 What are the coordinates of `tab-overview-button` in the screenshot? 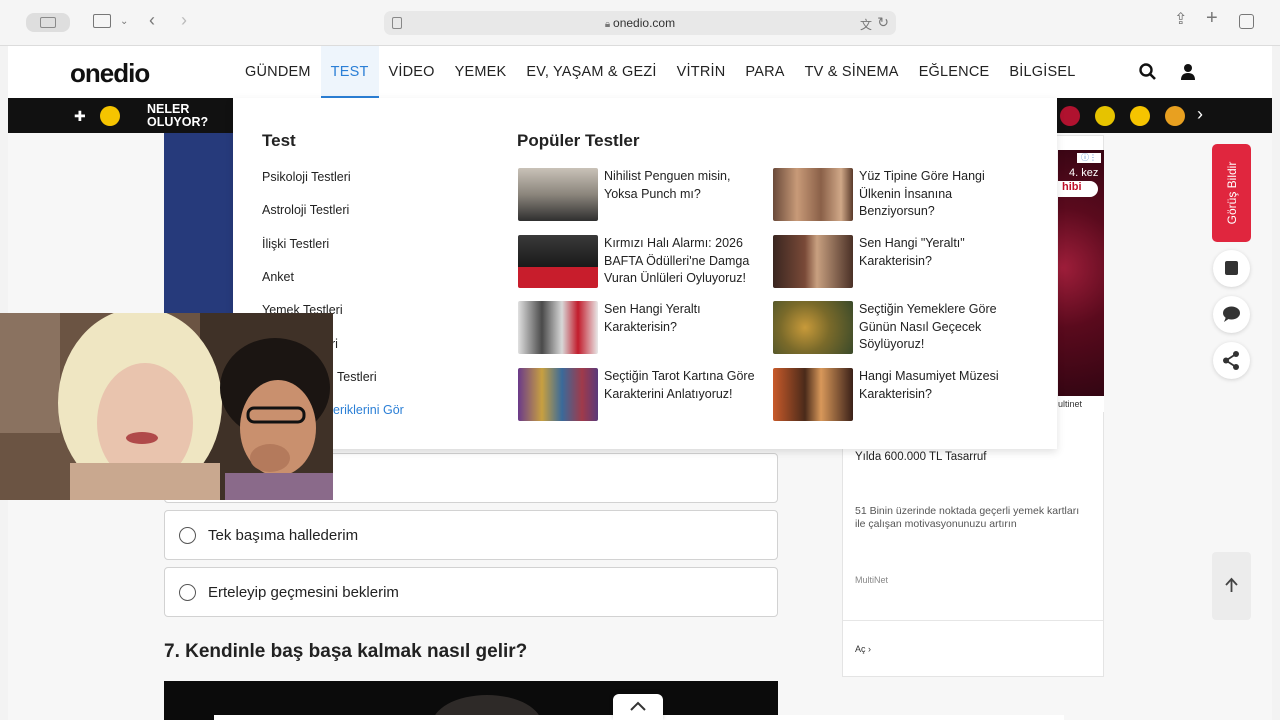 It's located at (48, 22).